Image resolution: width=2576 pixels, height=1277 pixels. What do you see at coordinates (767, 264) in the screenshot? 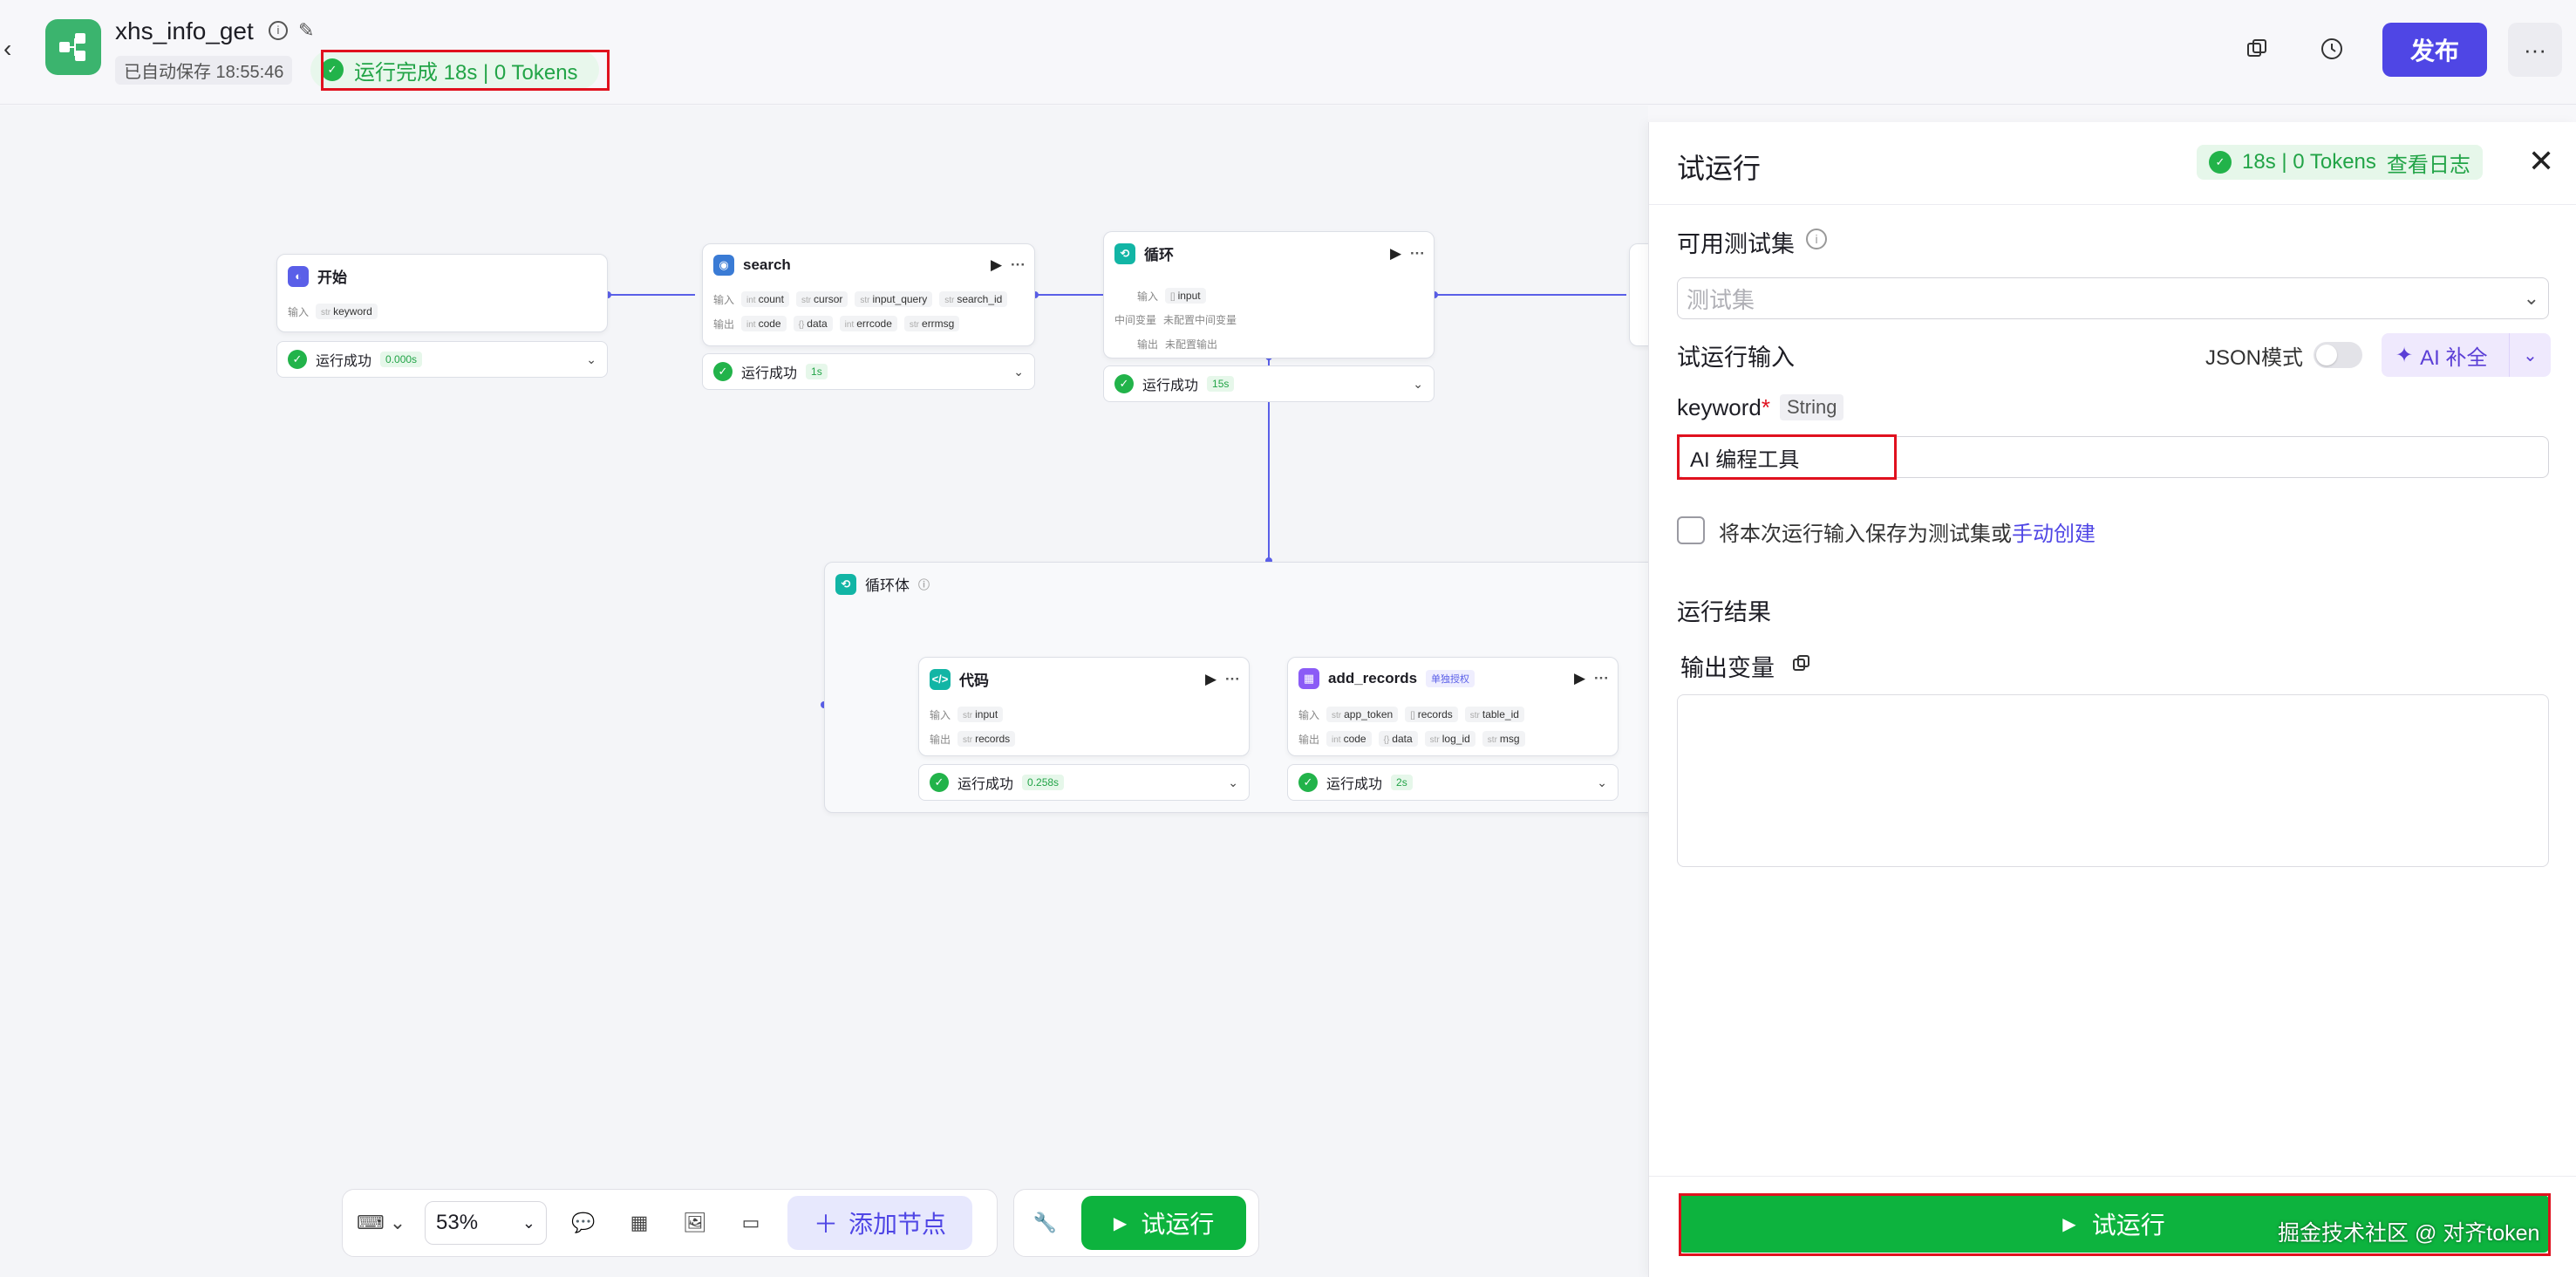
I see `search-node-title: search` at bounding box center [767, 264].